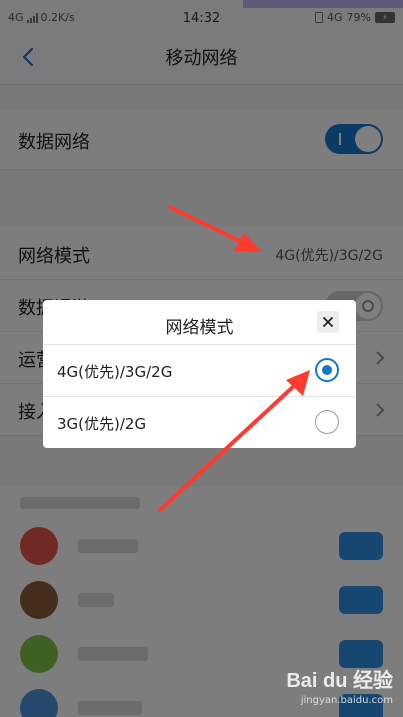 This screenshot has width=403, height=717. Describe the element at coordinates (346, 700) in the screenshot. I see `watermark-url: jingyan.baidu.com` at that location.